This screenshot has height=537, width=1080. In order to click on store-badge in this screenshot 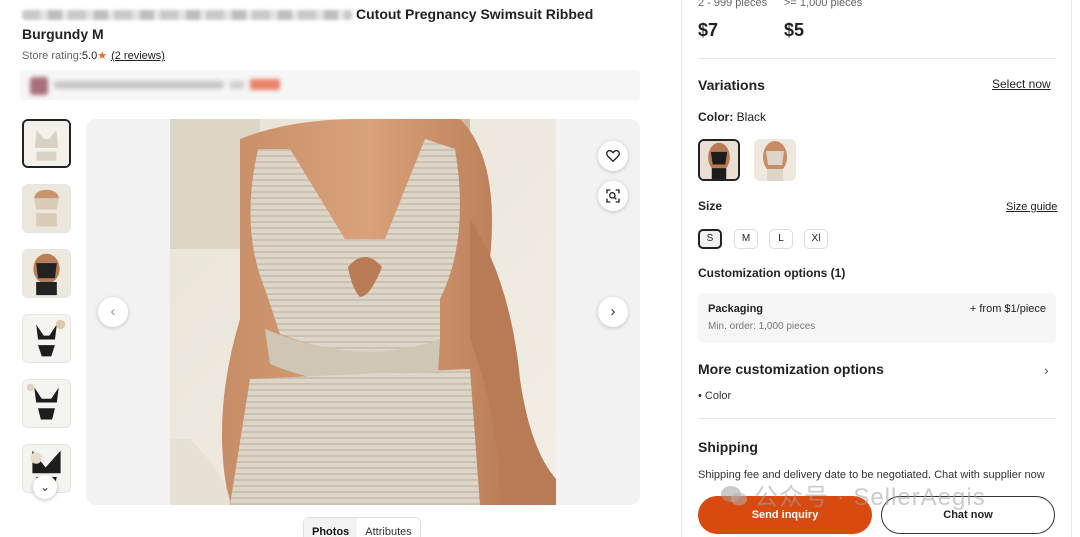, I will do `click(265, 84)`.